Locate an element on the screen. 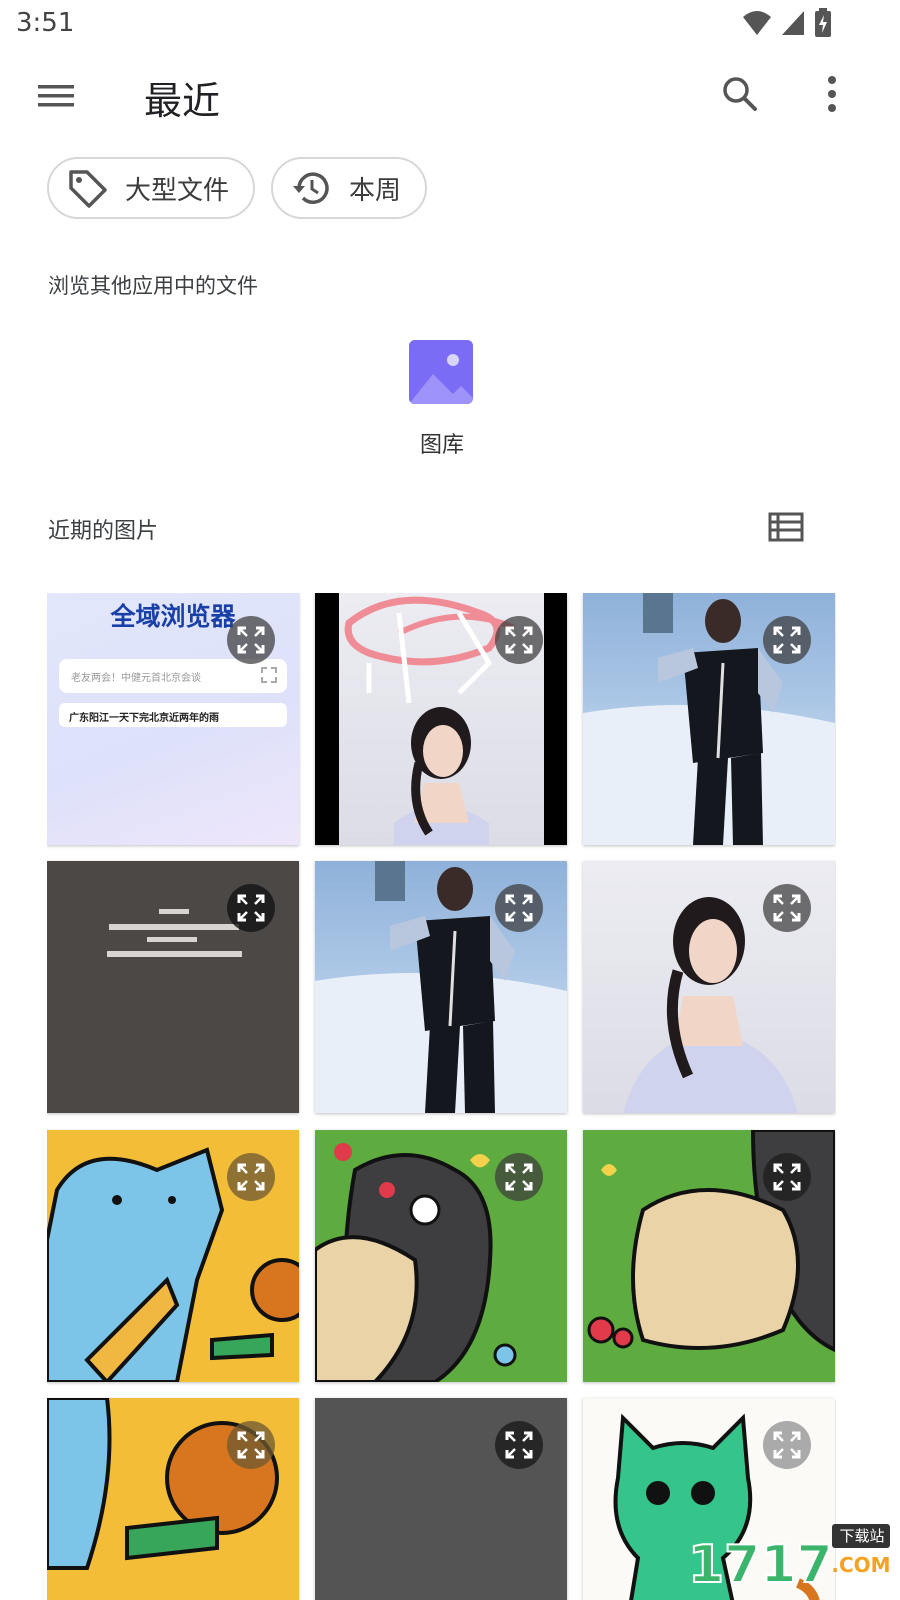 This screenshot has width=900, height=1600. thumb-search-placeholder: 老友两会！中健元首北京会谈 is located at coordinates (136, 678).